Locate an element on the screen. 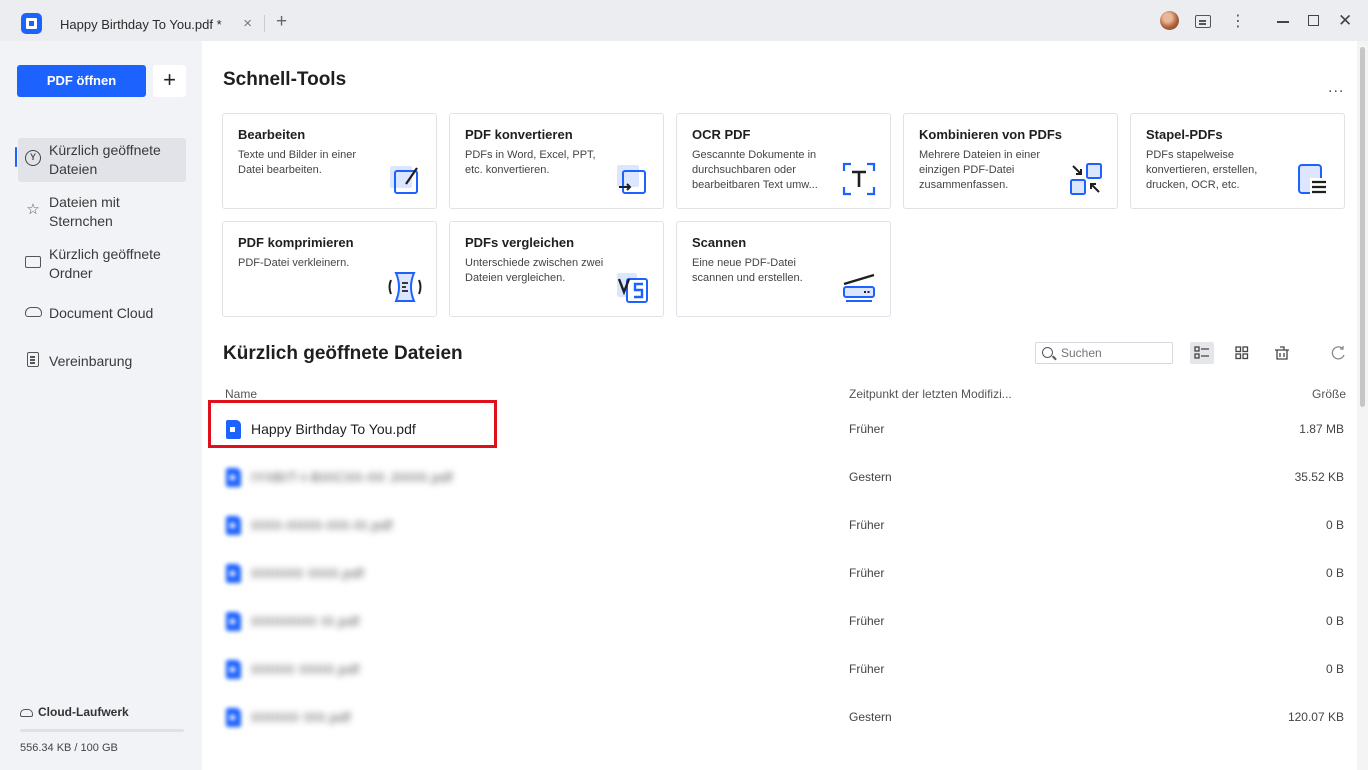 The height and width of the screenshot is (770, 1368). sidebar-item-agreement: Vereinbarung is located at coordinates (102, 362).